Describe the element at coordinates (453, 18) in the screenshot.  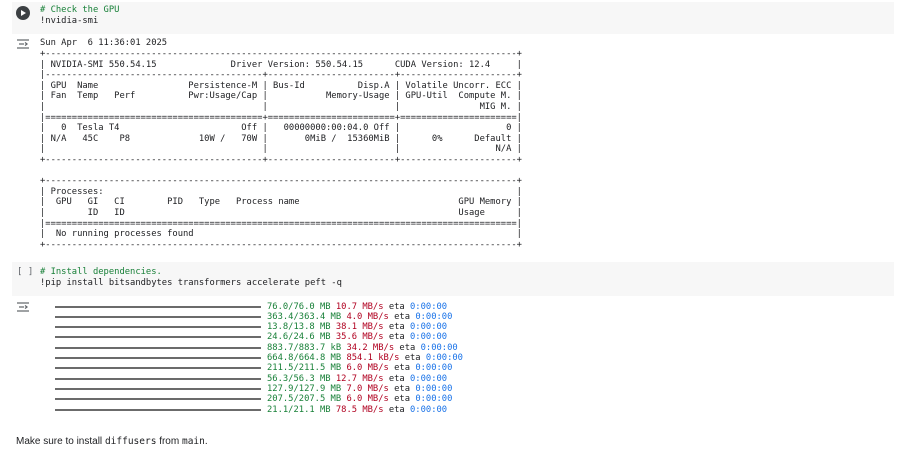
I see `code-cell-check-gpu: # Check the GPU !nvidia-smi` at that location.